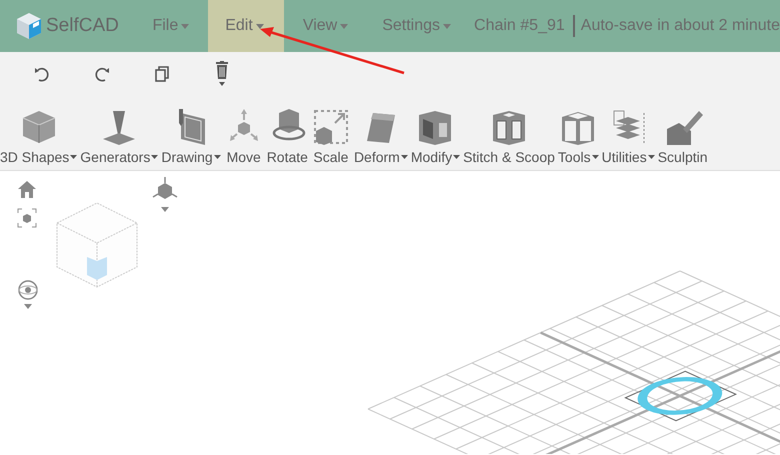 The image size is (780, 455). Describe the element at coordinates (82, 26) in the screenshot. I see `app-logo-text: SelfCAD` at that location.